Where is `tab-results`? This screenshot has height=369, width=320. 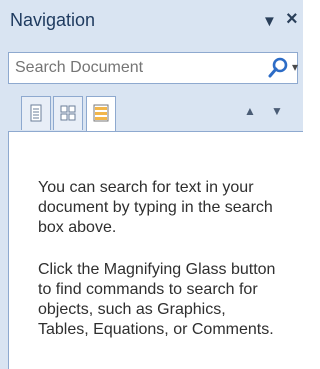
tab-results is located at coordinates (101, 114).